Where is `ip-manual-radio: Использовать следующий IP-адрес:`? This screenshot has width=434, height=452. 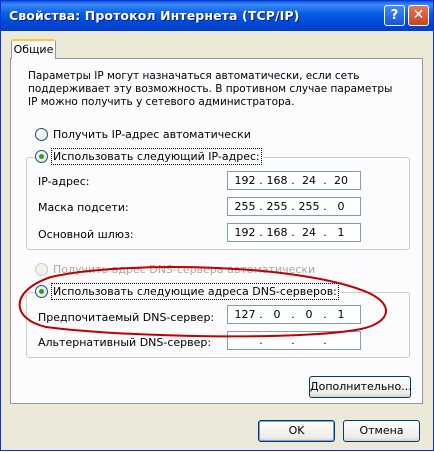
ip-manual-radio: Использовать следующий IP-адрес: is located at coordinates (149, 156).